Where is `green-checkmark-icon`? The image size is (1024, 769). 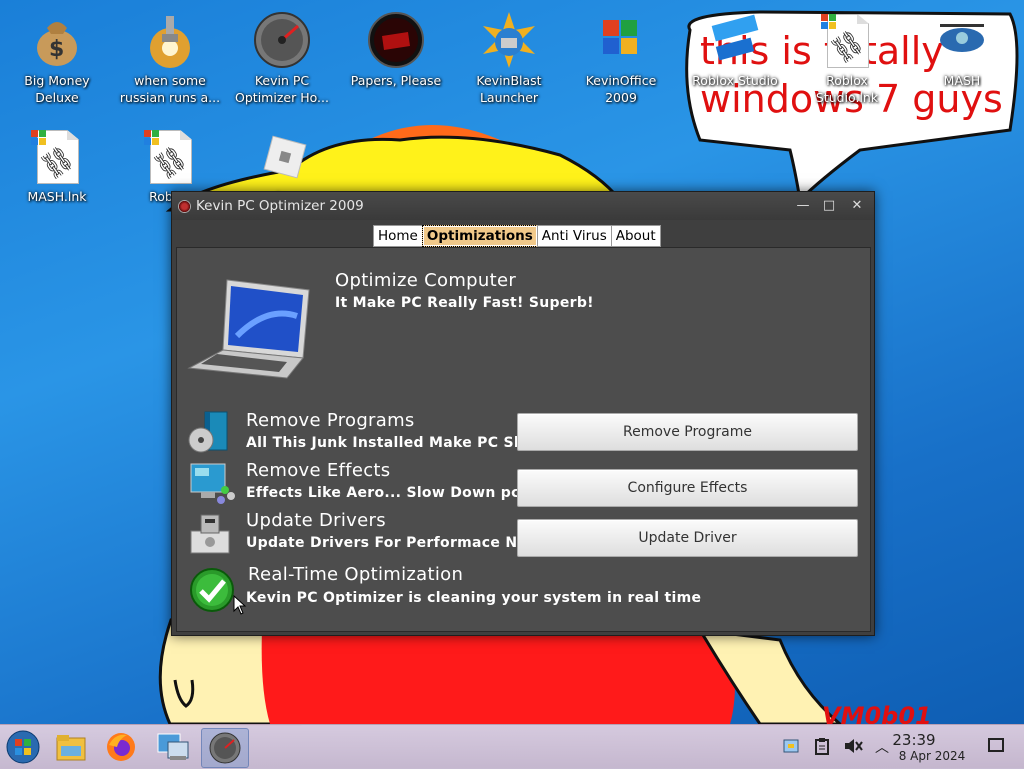
green-checkmark-icon is located at coordinates (212, 592).